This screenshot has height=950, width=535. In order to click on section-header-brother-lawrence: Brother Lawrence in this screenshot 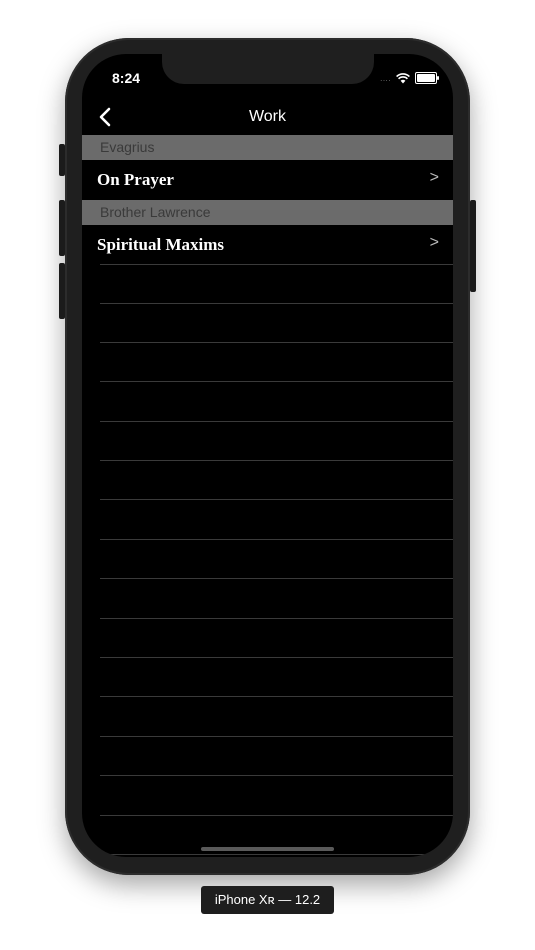, I will do `click(267, 212)`.